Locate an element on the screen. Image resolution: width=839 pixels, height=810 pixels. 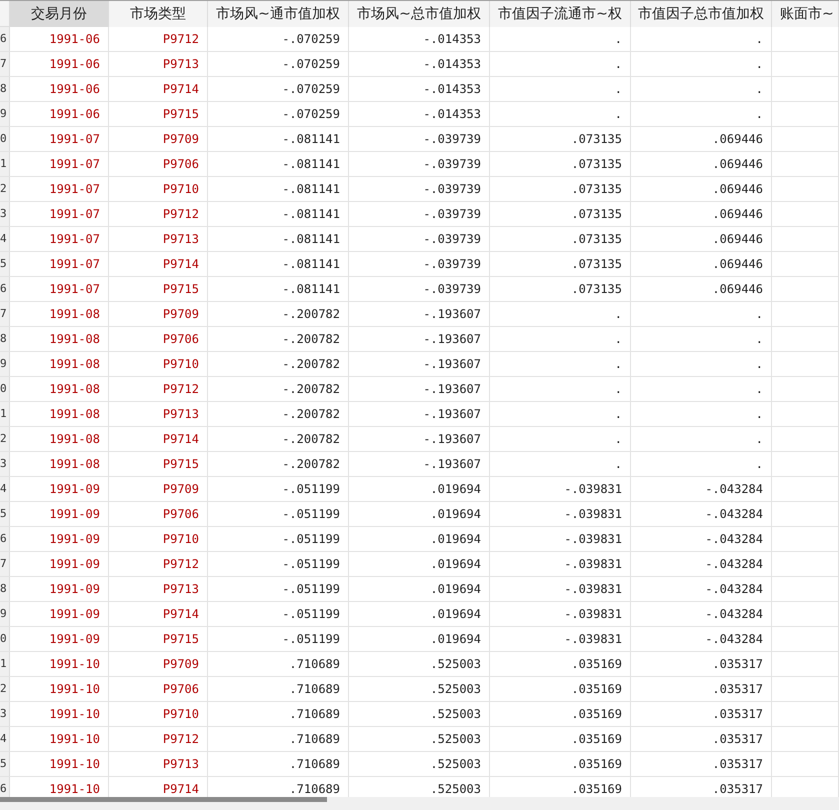
scrollbar-thumb is located at coordinates (163, 799).